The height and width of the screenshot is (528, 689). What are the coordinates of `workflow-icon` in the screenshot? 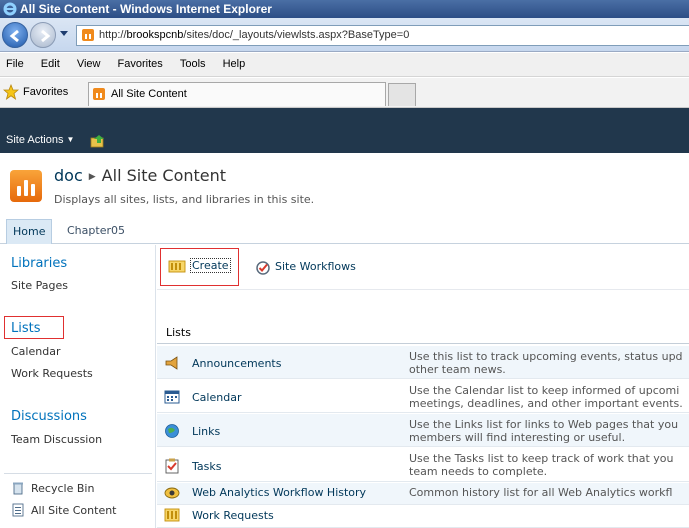 It's located at (263, 268).